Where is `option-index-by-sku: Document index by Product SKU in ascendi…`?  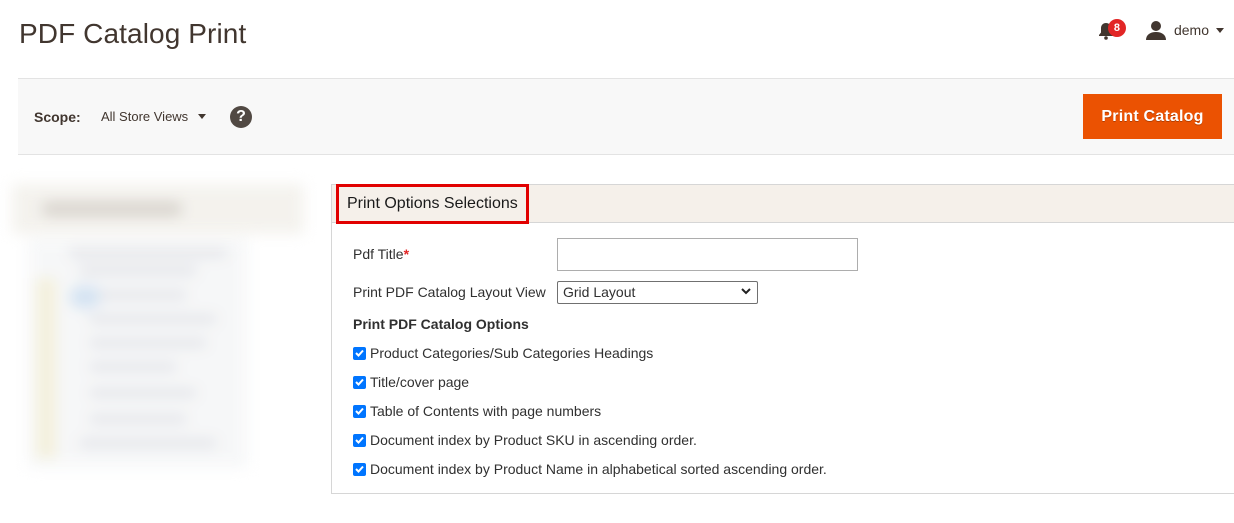 option-index-by-sku: Document index by Product SKU in ascendi… is located at coordinates (525, 440).